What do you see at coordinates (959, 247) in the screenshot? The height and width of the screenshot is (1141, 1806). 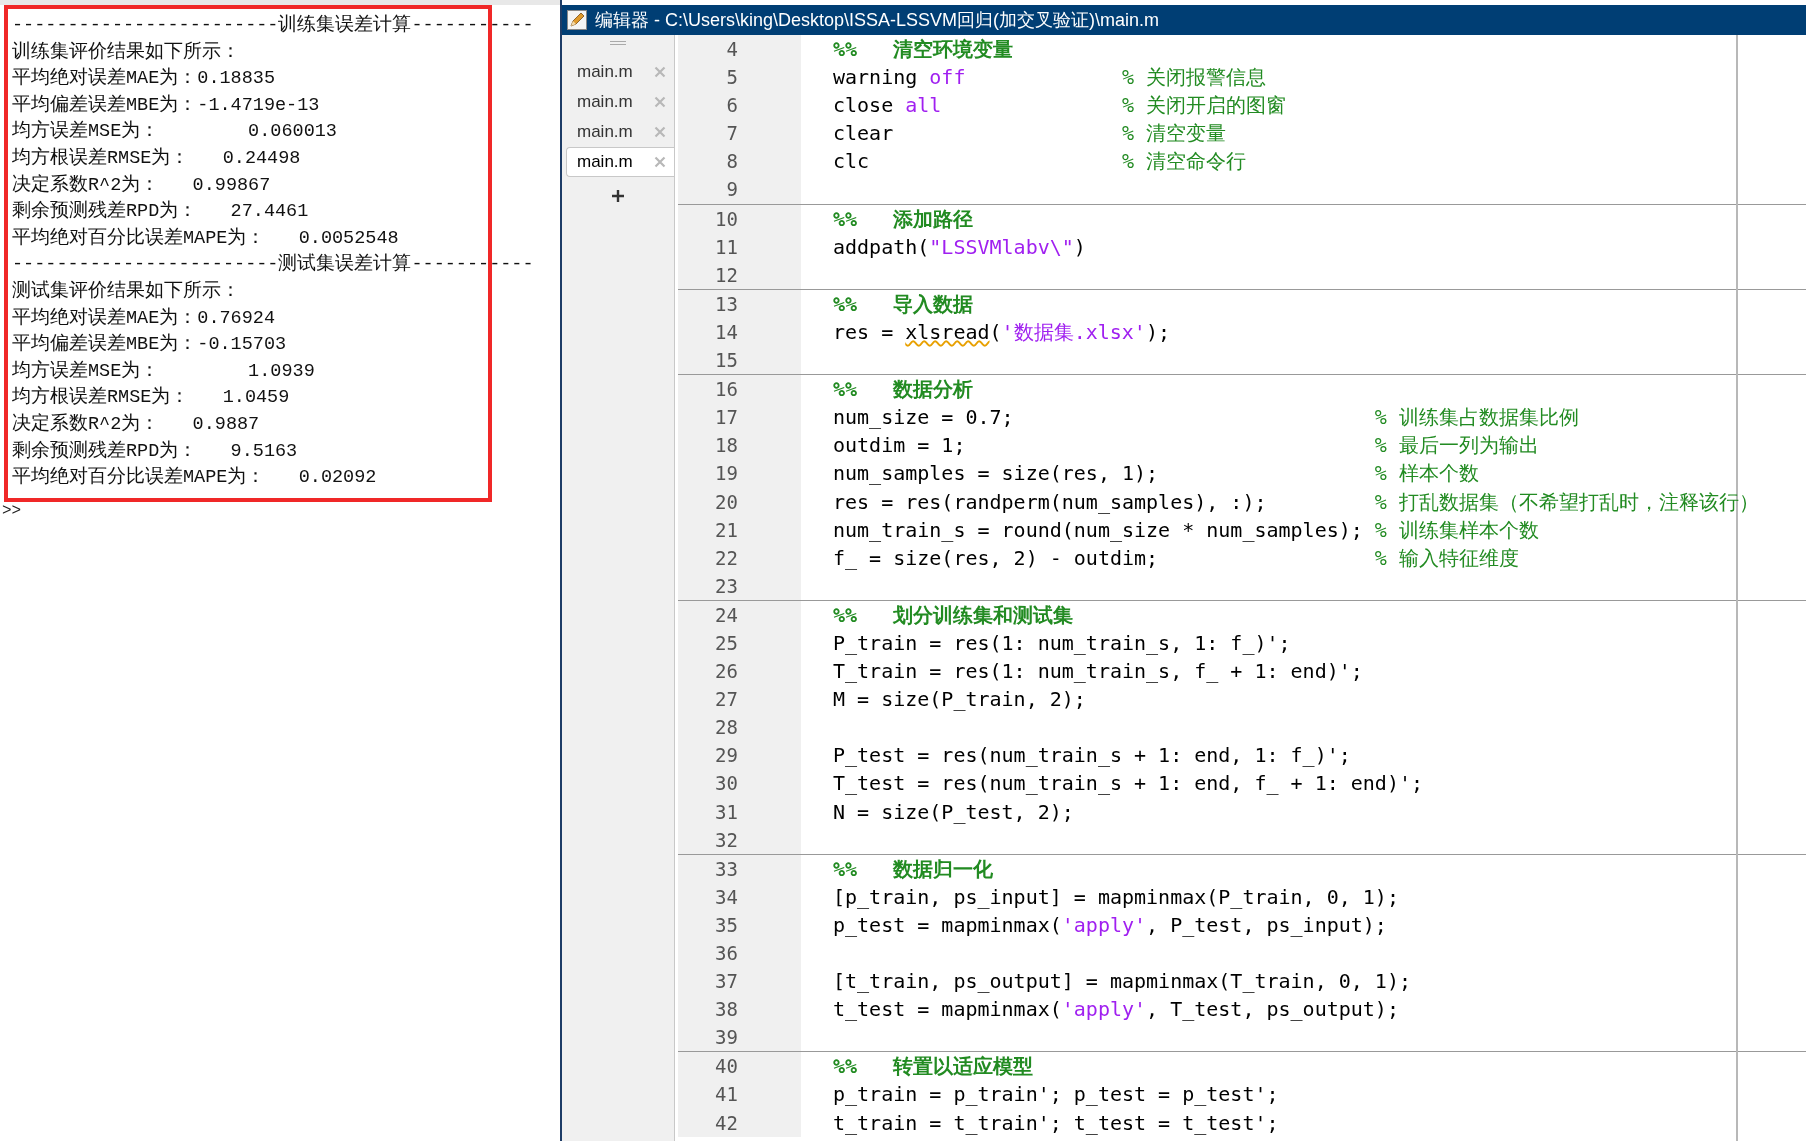 I see `code-line: addpath("LSSVMlabv\")` at bounding box center [959, 247].